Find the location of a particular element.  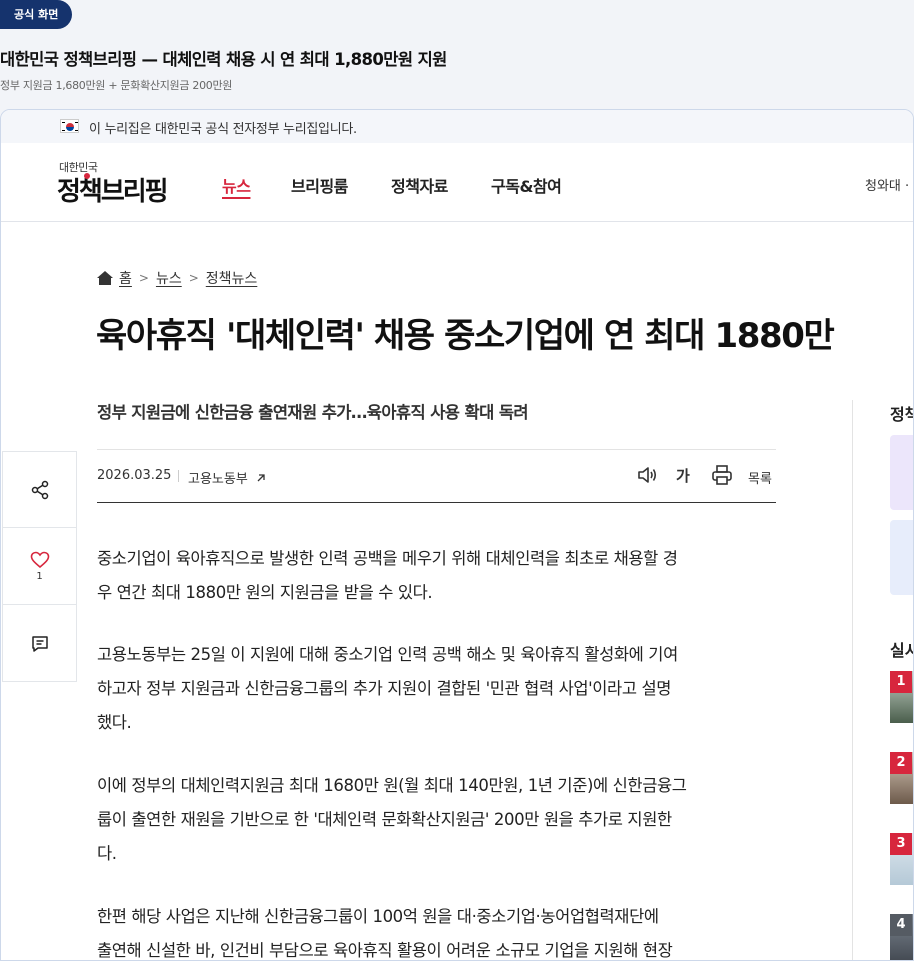

breadcrumb: 홈 > 뉴스 > 정책뉴스 is located at coordinates (177, 278).